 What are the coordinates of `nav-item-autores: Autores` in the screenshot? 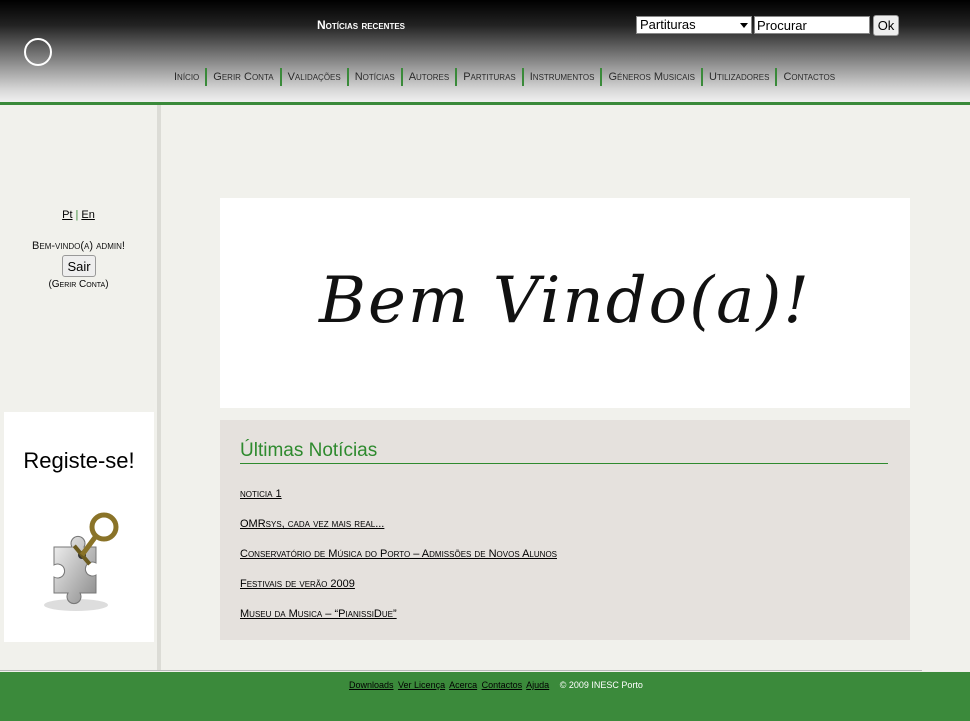 It's located at (428, 77).